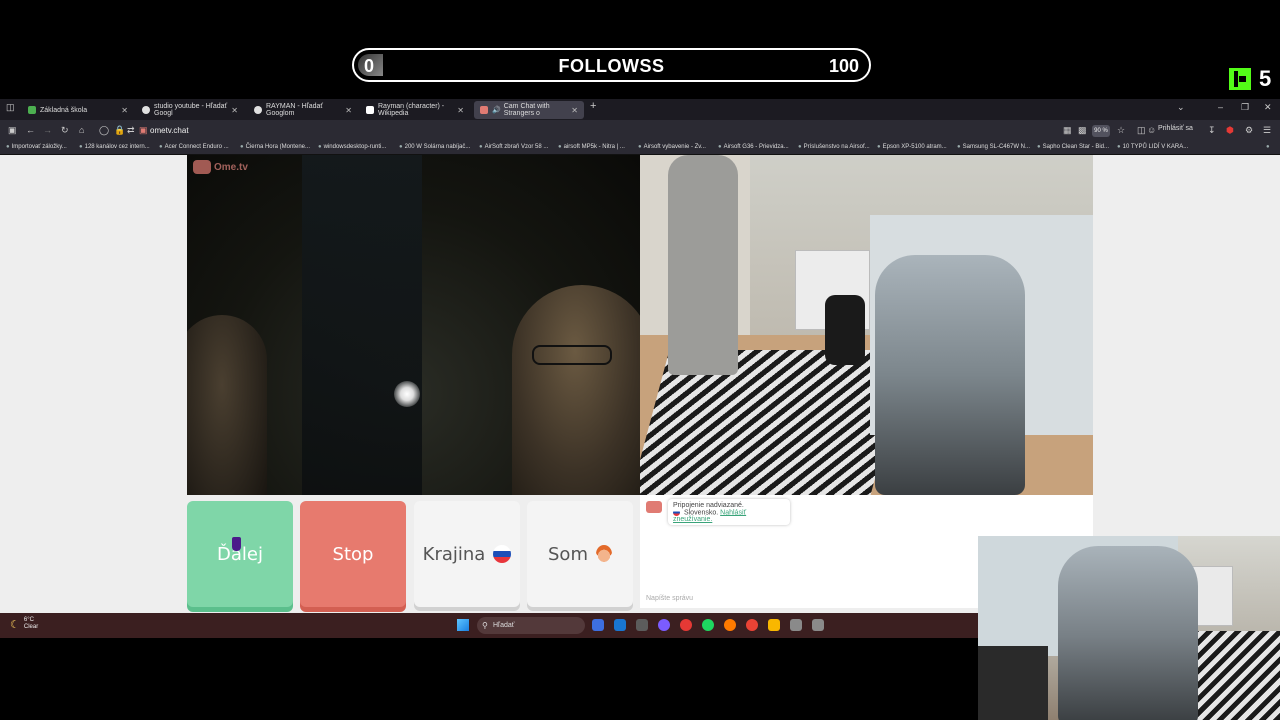 The height and width of the screenshot is (720, 1280). I want to click on country-button-label: Krajina, so click(454, 554).